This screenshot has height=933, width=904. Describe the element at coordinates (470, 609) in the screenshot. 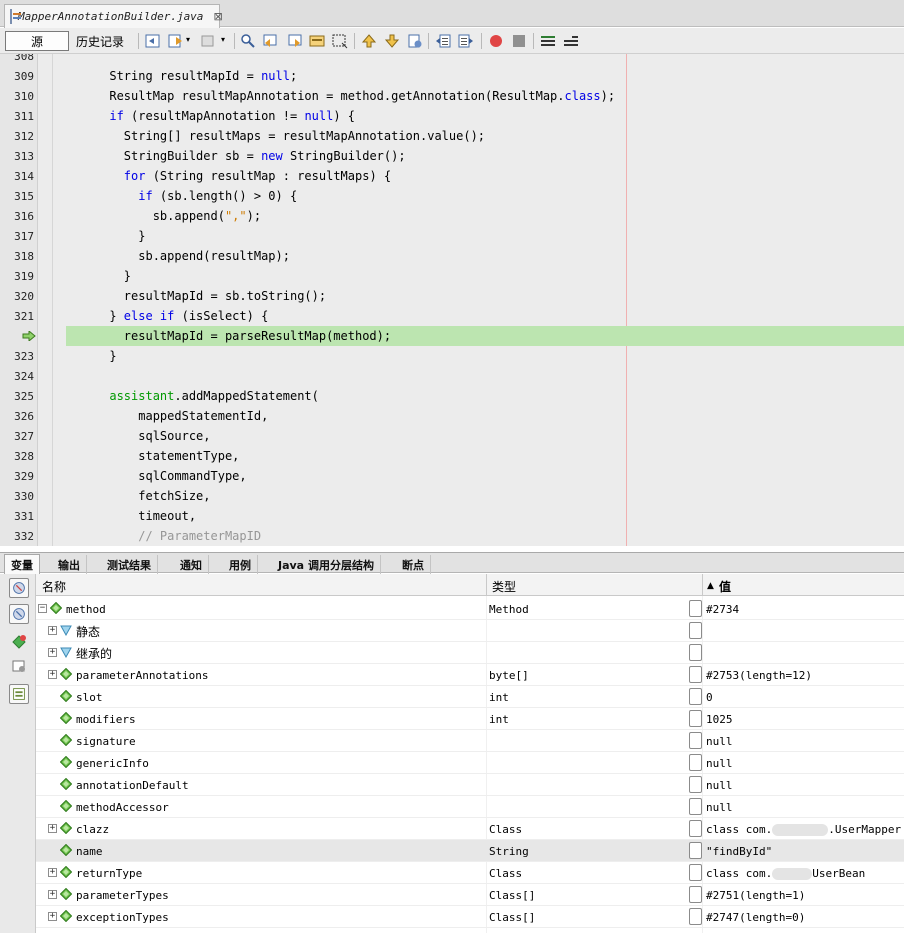

I see `variable-row: − method Method #2734` at that location.